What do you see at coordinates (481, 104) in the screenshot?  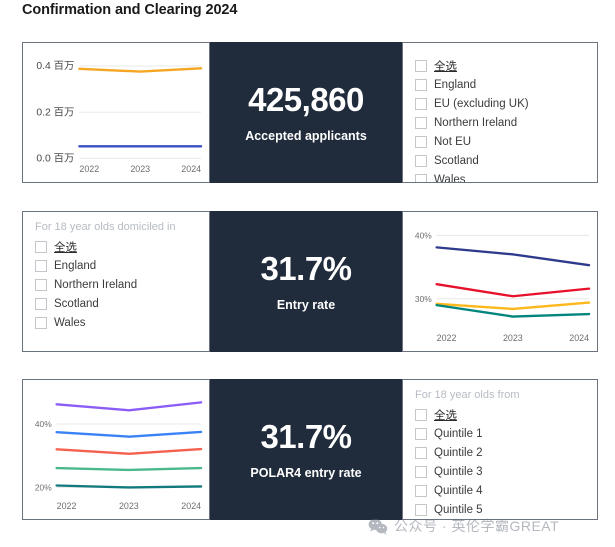 I see `filter-checkbox-label: EU (excluding UK)` at bounding box center [481, 104].